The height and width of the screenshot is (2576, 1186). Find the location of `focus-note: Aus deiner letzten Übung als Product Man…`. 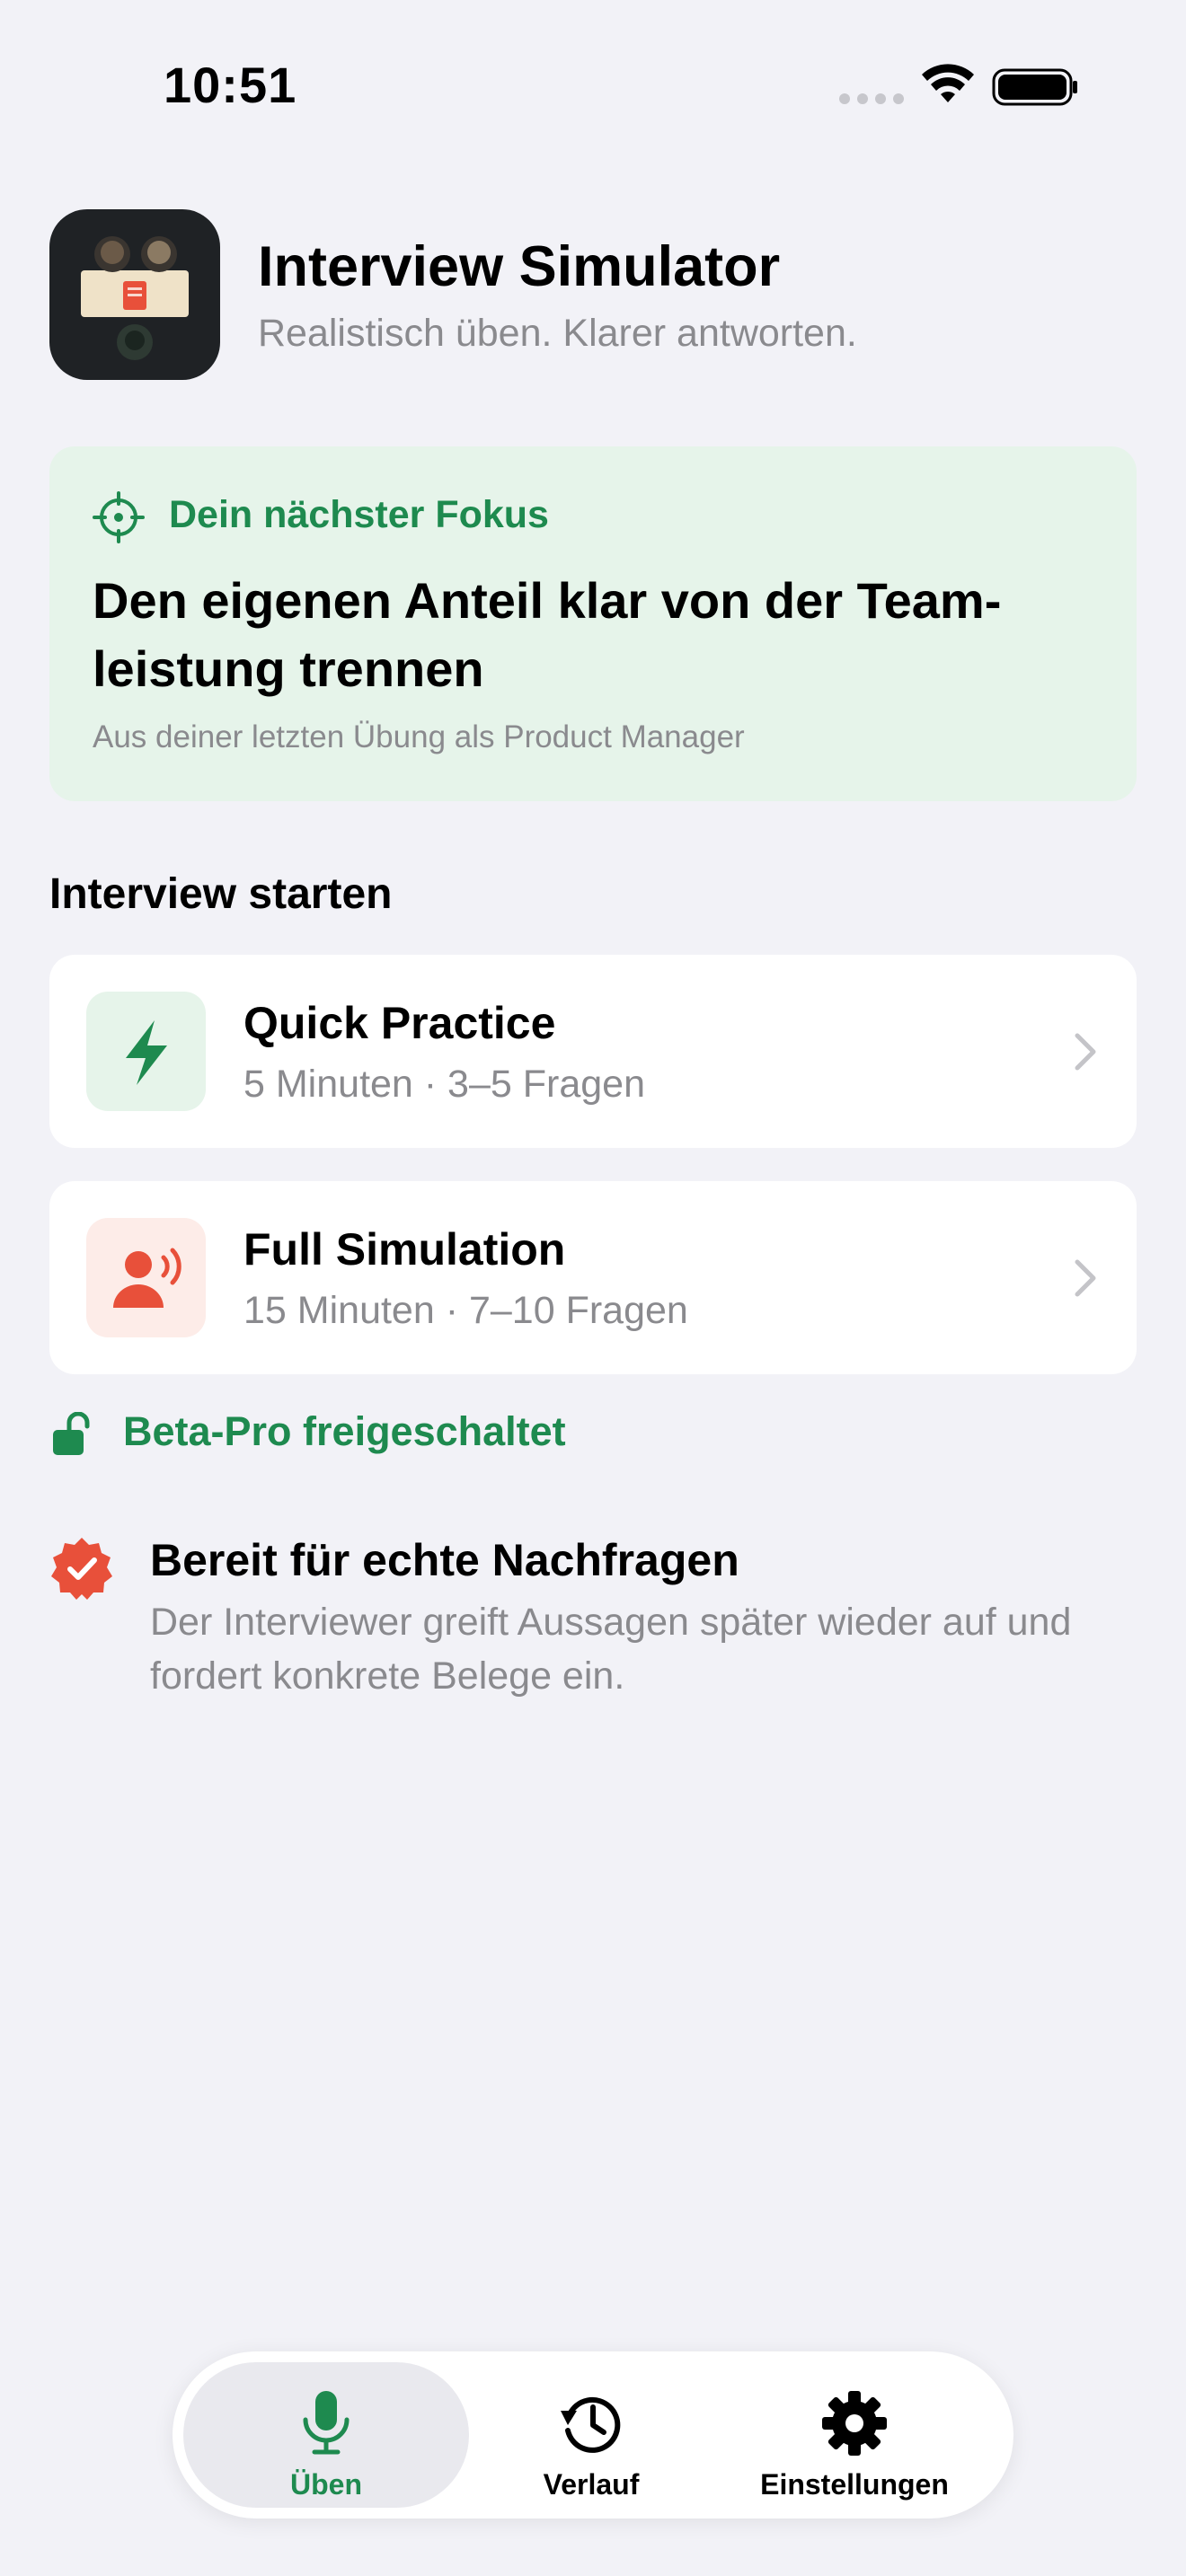

focus-note: Aus deiner letzten Übung als Product Man… is located at coordinates (419, 736).